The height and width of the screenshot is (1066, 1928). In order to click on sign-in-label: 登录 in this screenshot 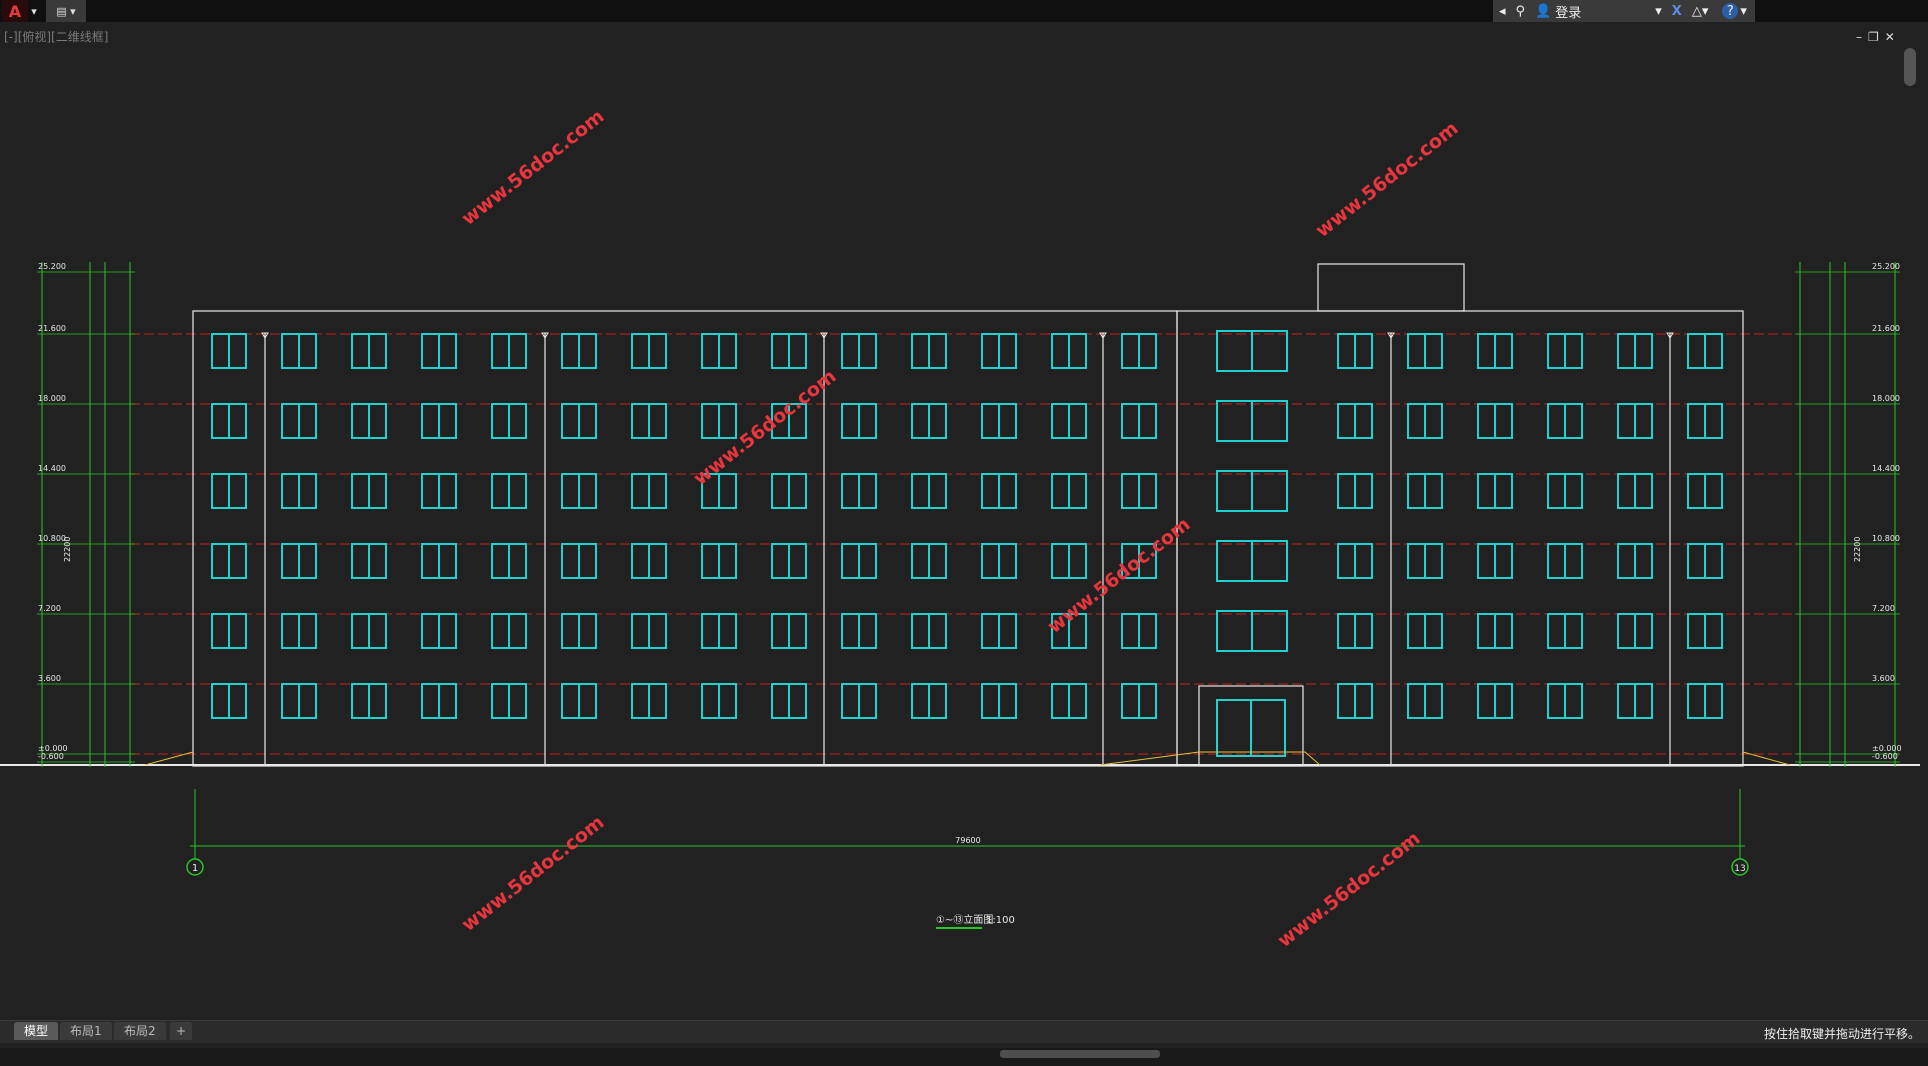, I will do `click(1568, 11)`.